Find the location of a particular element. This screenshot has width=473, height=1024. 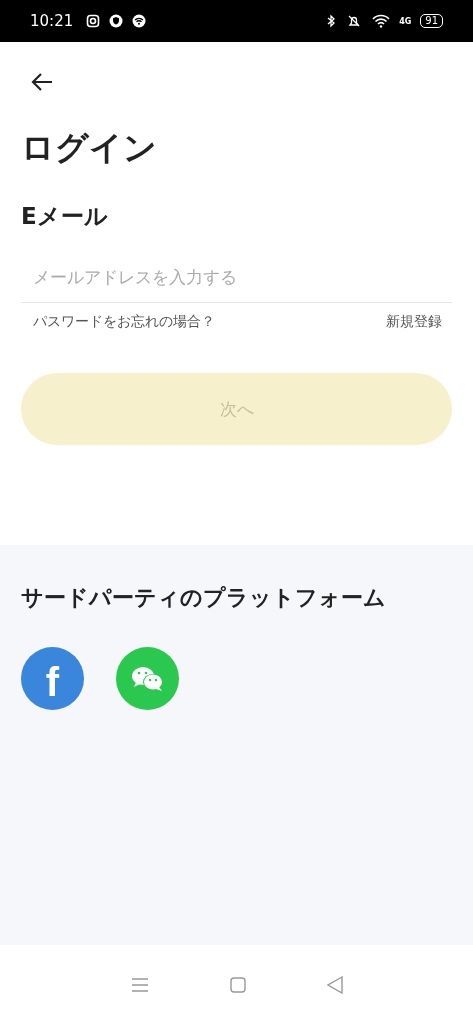

field-label: Eメール is located at coordinates (65, 216).